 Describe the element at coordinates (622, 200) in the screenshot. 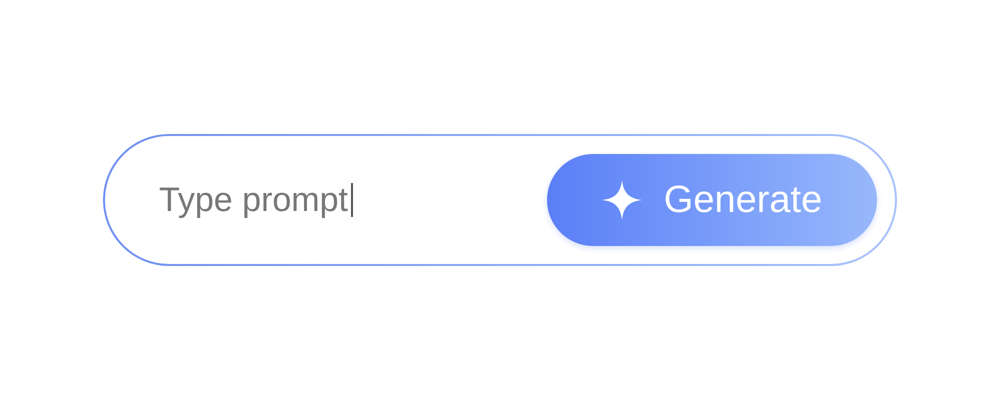

I see `sparkle-icon` at that location.